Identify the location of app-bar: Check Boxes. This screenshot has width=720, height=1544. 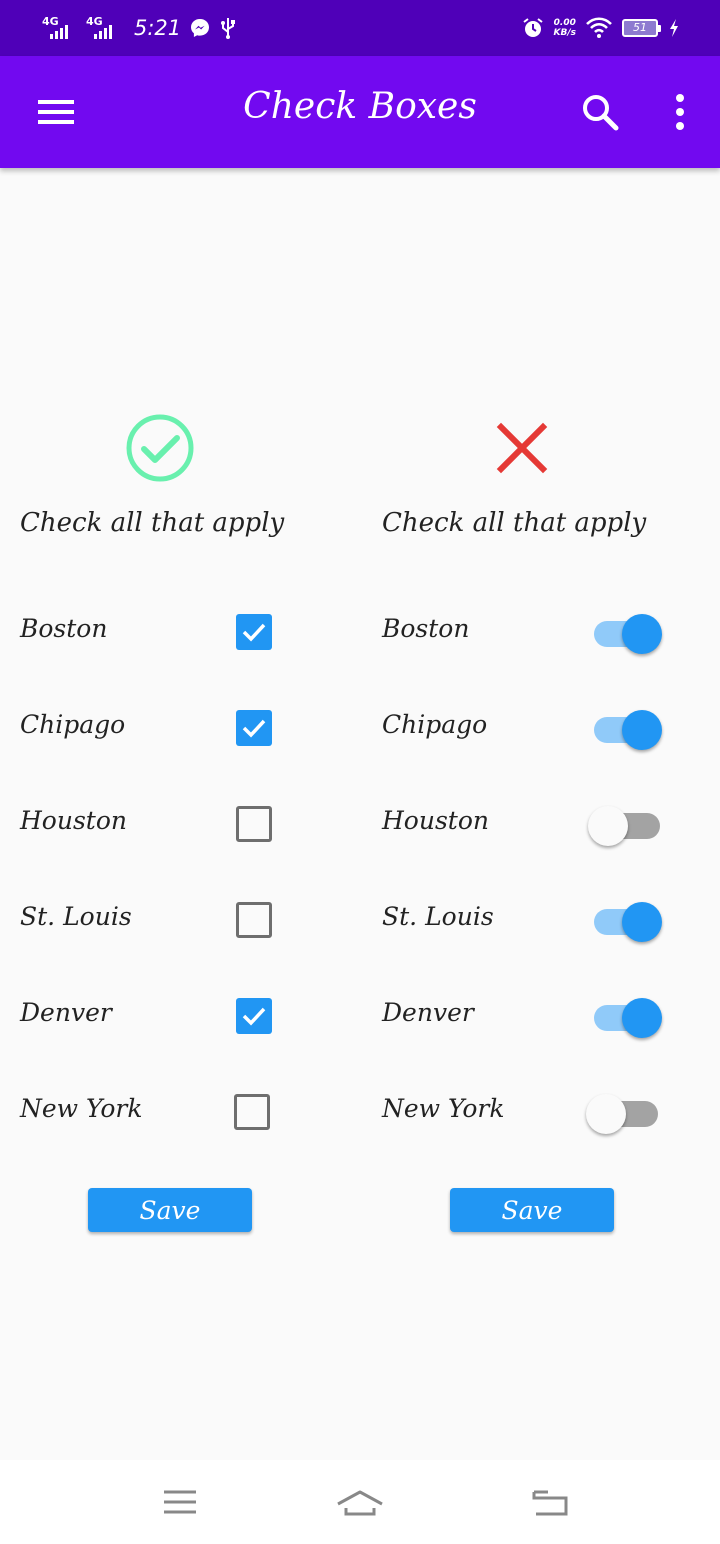
(360, 112).